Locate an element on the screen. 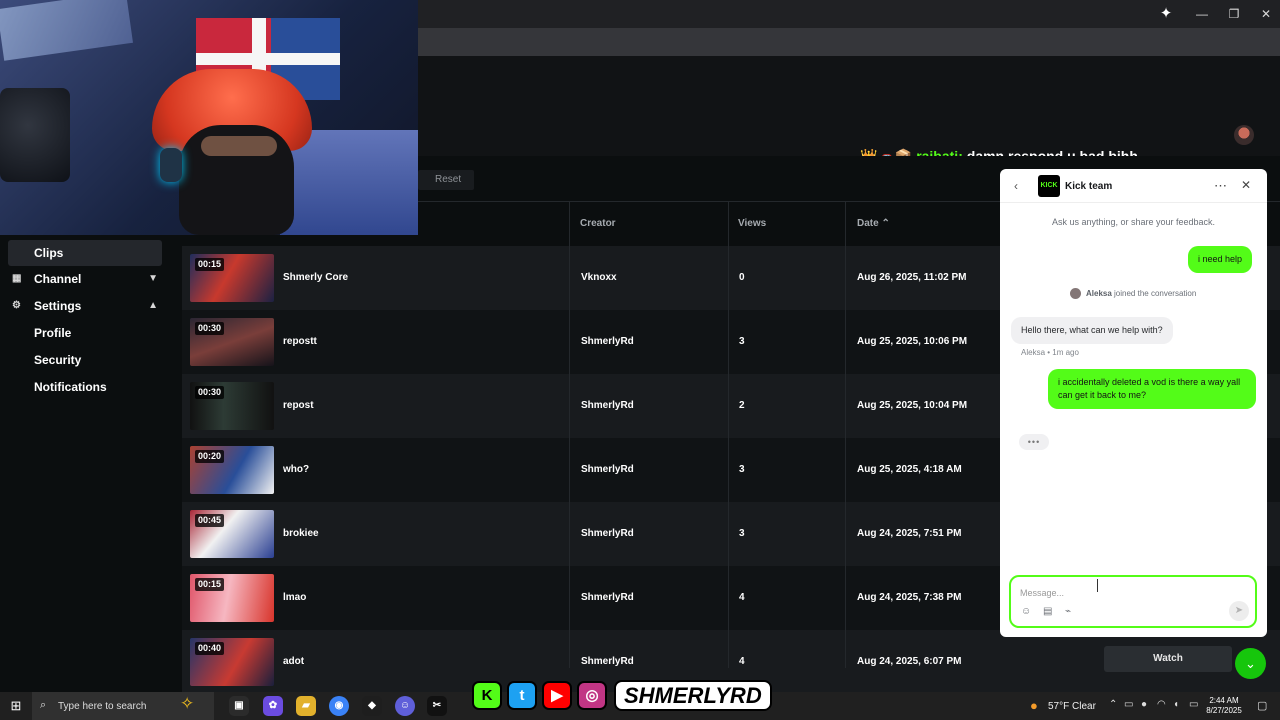  chat-header: ‹ KICK Kick team ⋯ ✕ is located at coordinates (1133, 186).